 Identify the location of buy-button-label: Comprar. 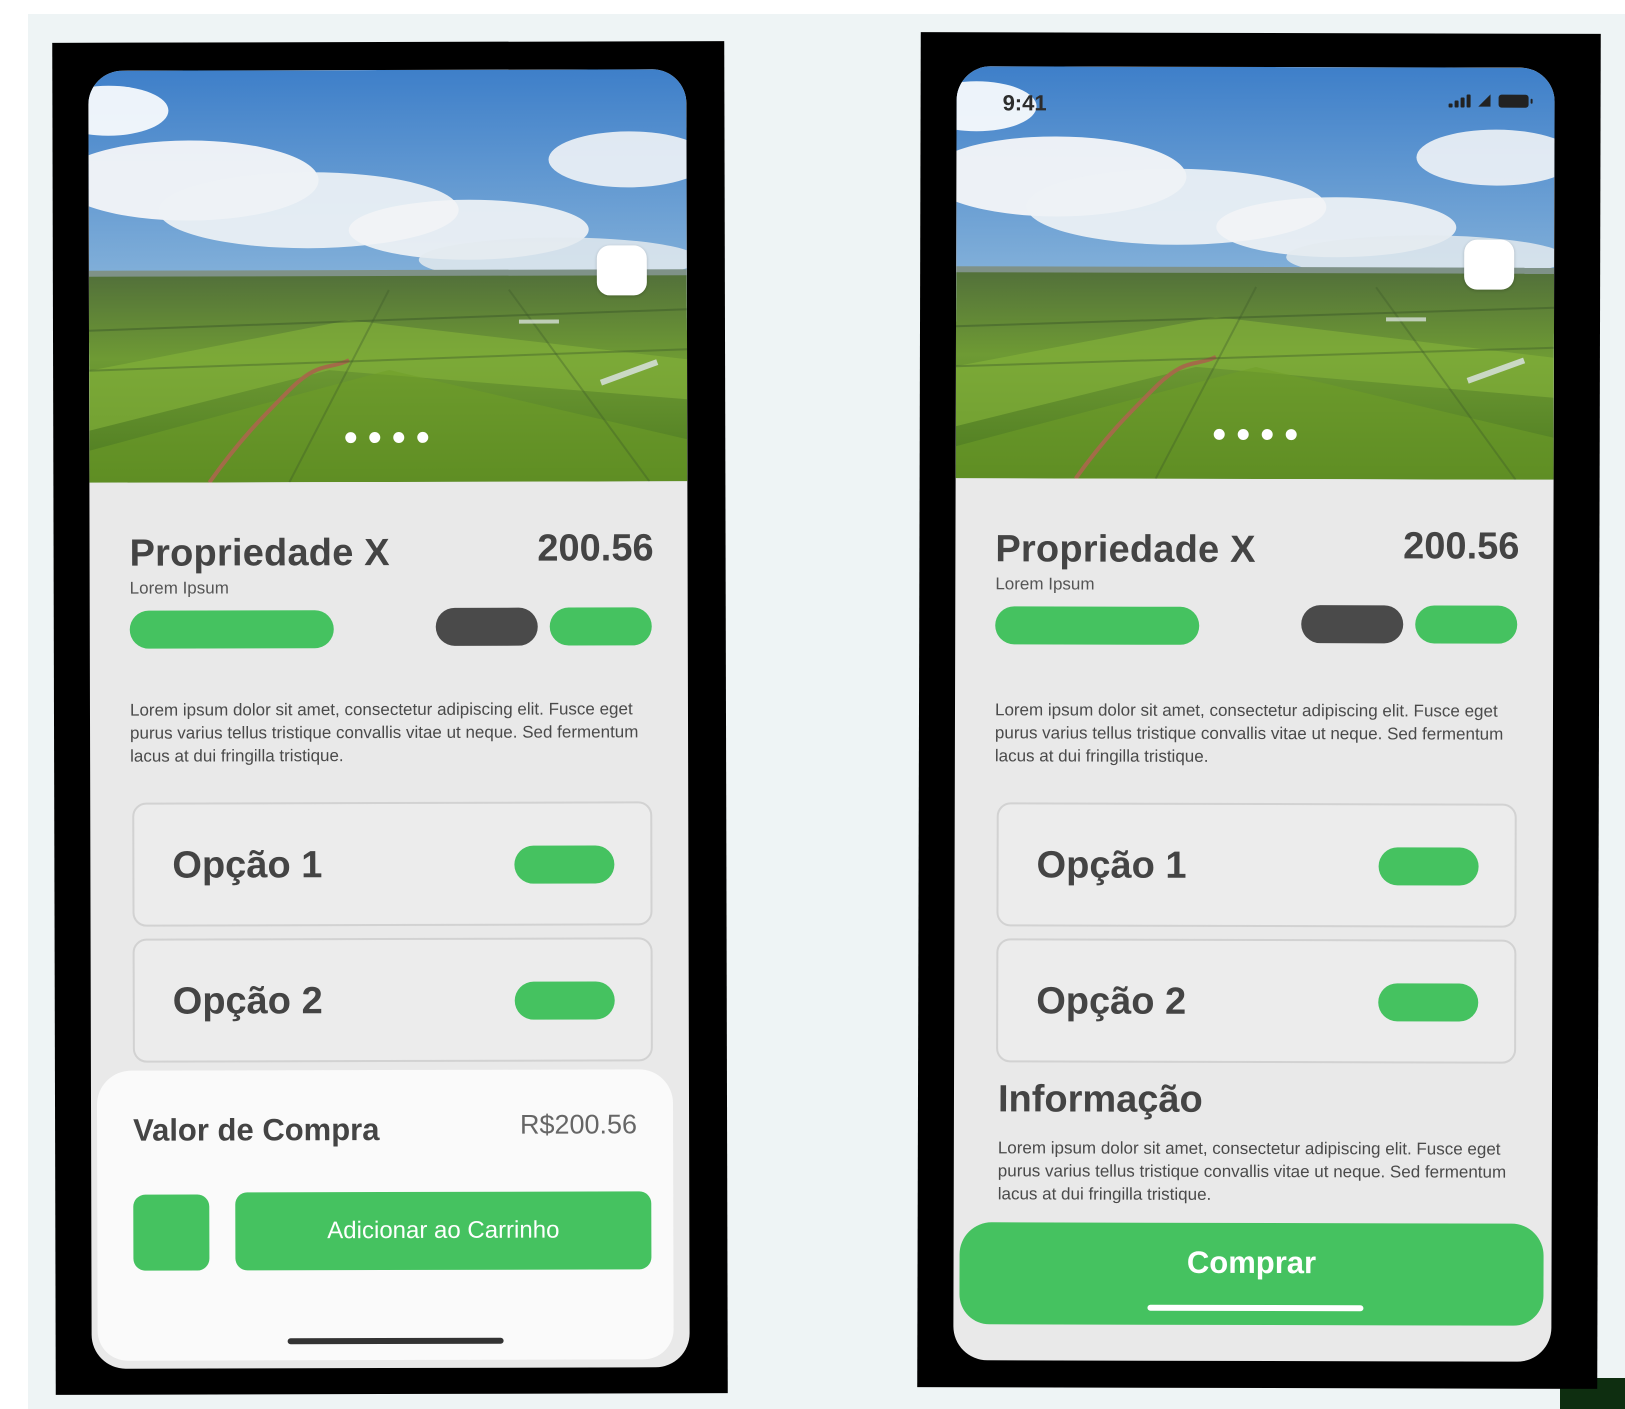
(1251, 1262).